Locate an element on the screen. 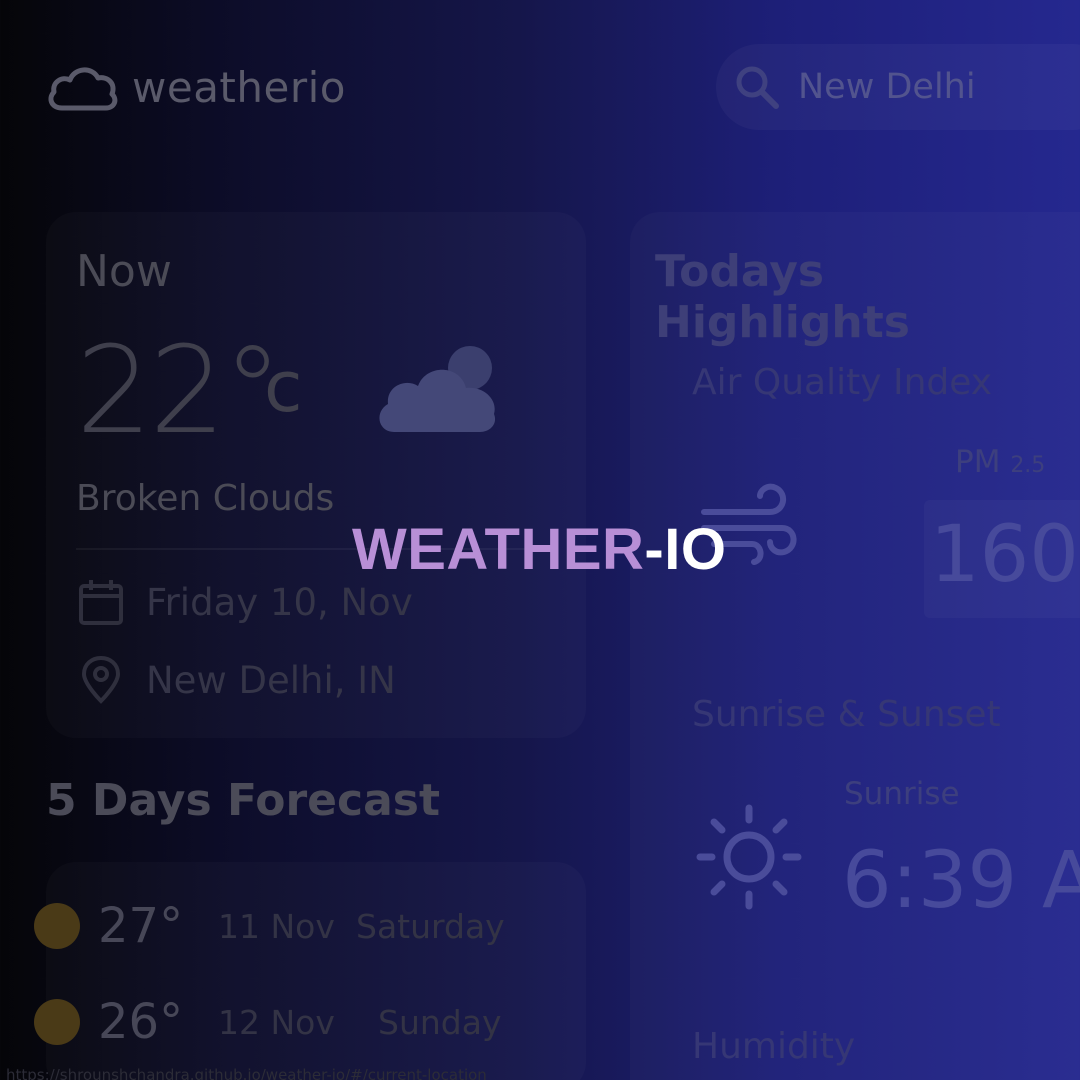 The height and width of the screenshot is (1080, 1080). forecast-row: 26° 12 Nov Sunday is located at coordinates (267, 1022).